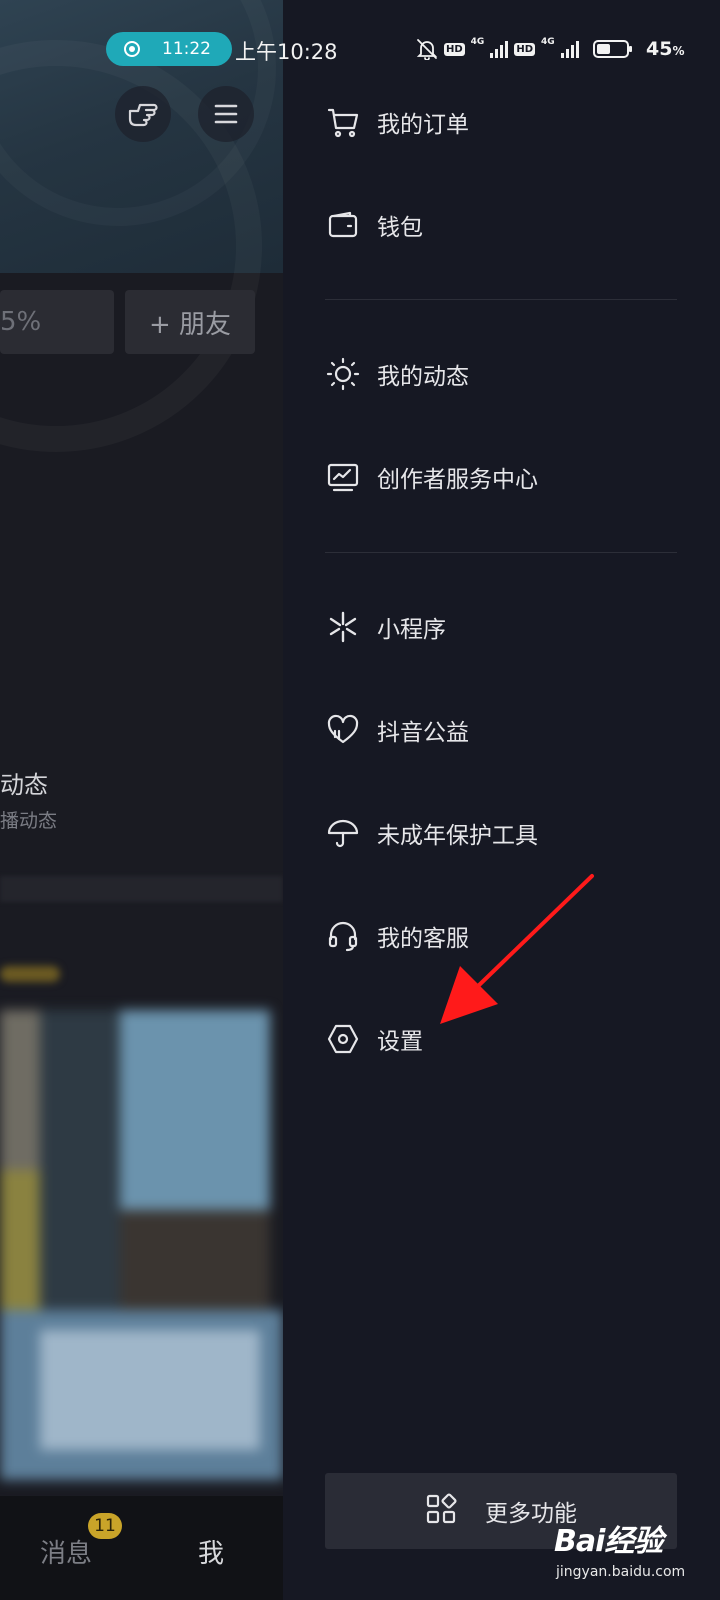 The height and width of the screenshot is (1600, 720). I want to click on baidu-jingyan-watermark: Bai经验 jingyan.baidu.com, so click(634, 1552).